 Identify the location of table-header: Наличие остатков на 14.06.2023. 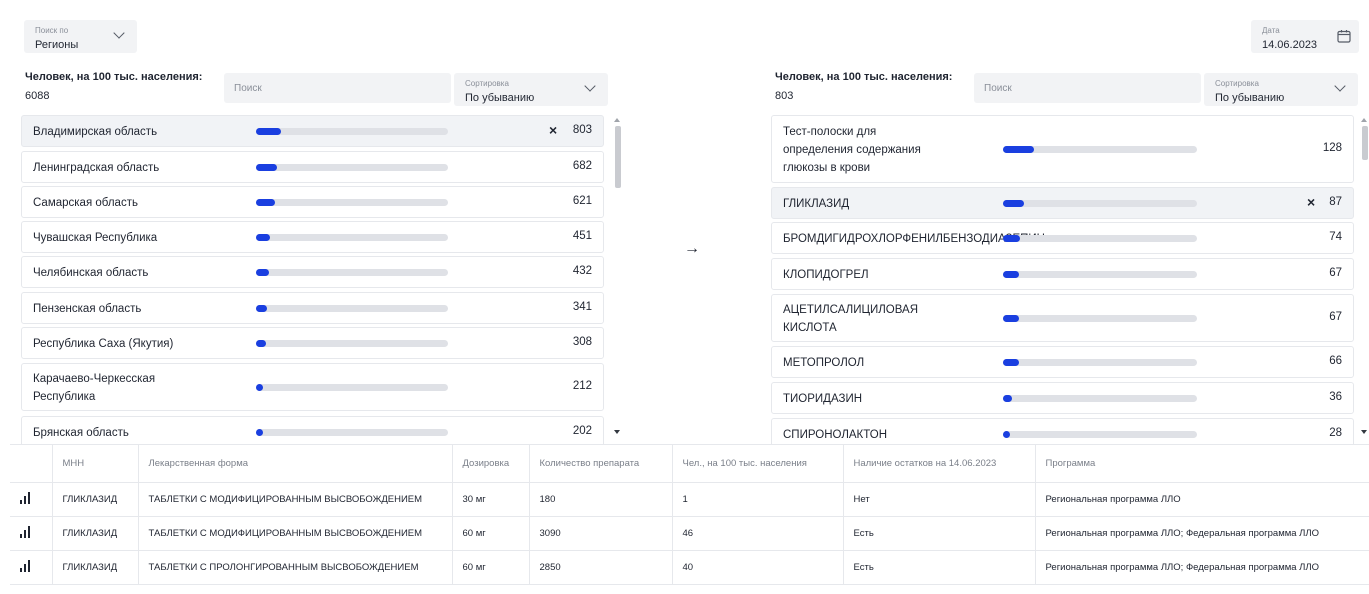
(939, 463).